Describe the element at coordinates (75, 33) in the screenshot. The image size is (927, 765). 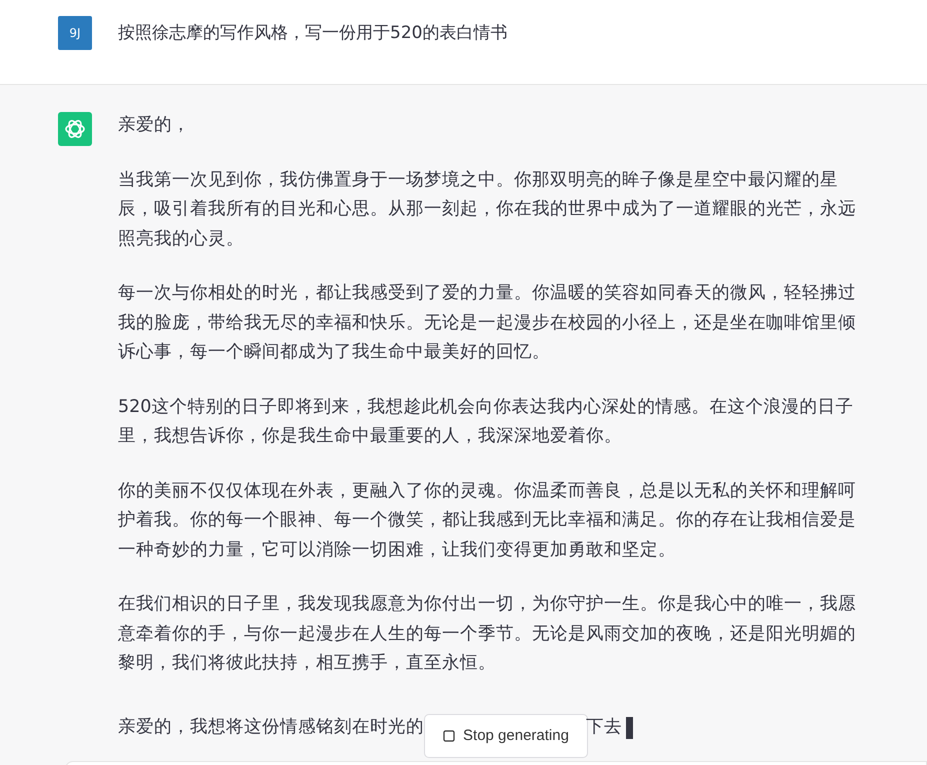
I see `user-avatar: 9J` at that location.